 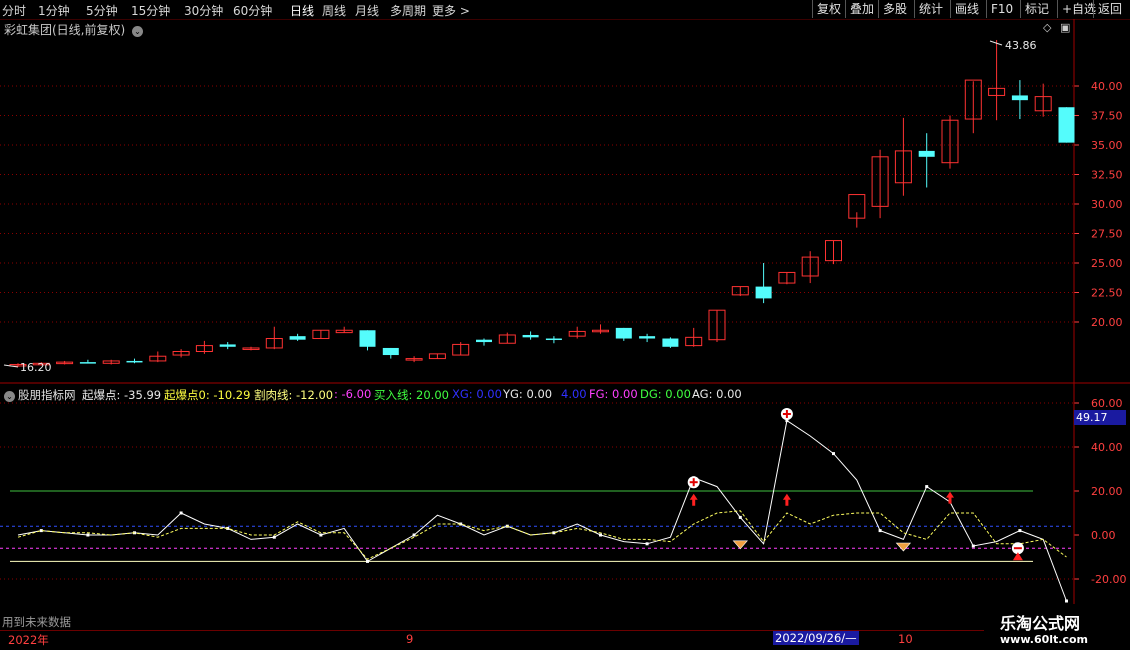 I want to click on high-price-label: 43.86, so click(x=1021, y=45).